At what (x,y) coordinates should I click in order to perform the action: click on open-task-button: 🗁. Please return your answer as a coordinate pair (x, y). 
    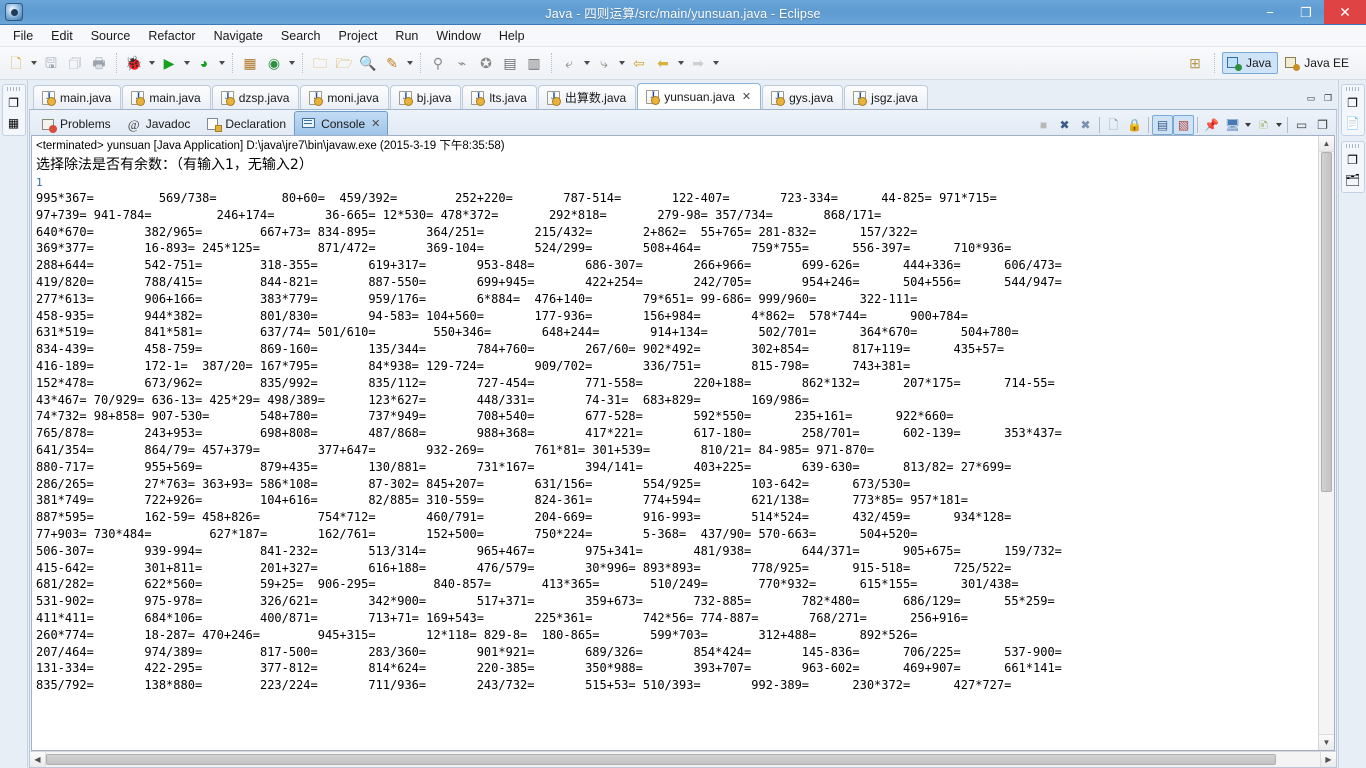
    Looking at the image, I should click on (344, 63).